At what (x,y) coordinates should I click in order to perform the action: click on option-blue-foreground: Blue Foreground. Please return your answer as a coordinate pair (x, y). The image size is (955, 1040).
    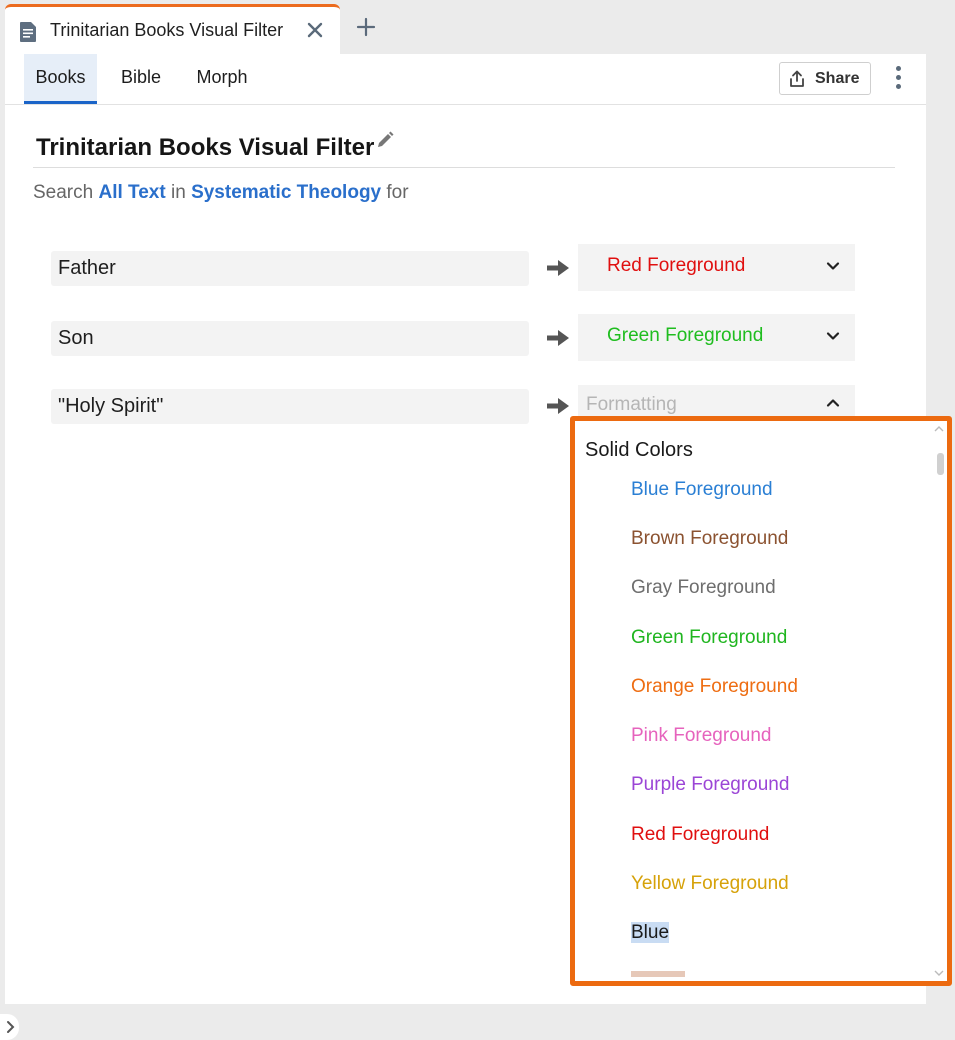
    Looking at the image, I should click on (702, 490).